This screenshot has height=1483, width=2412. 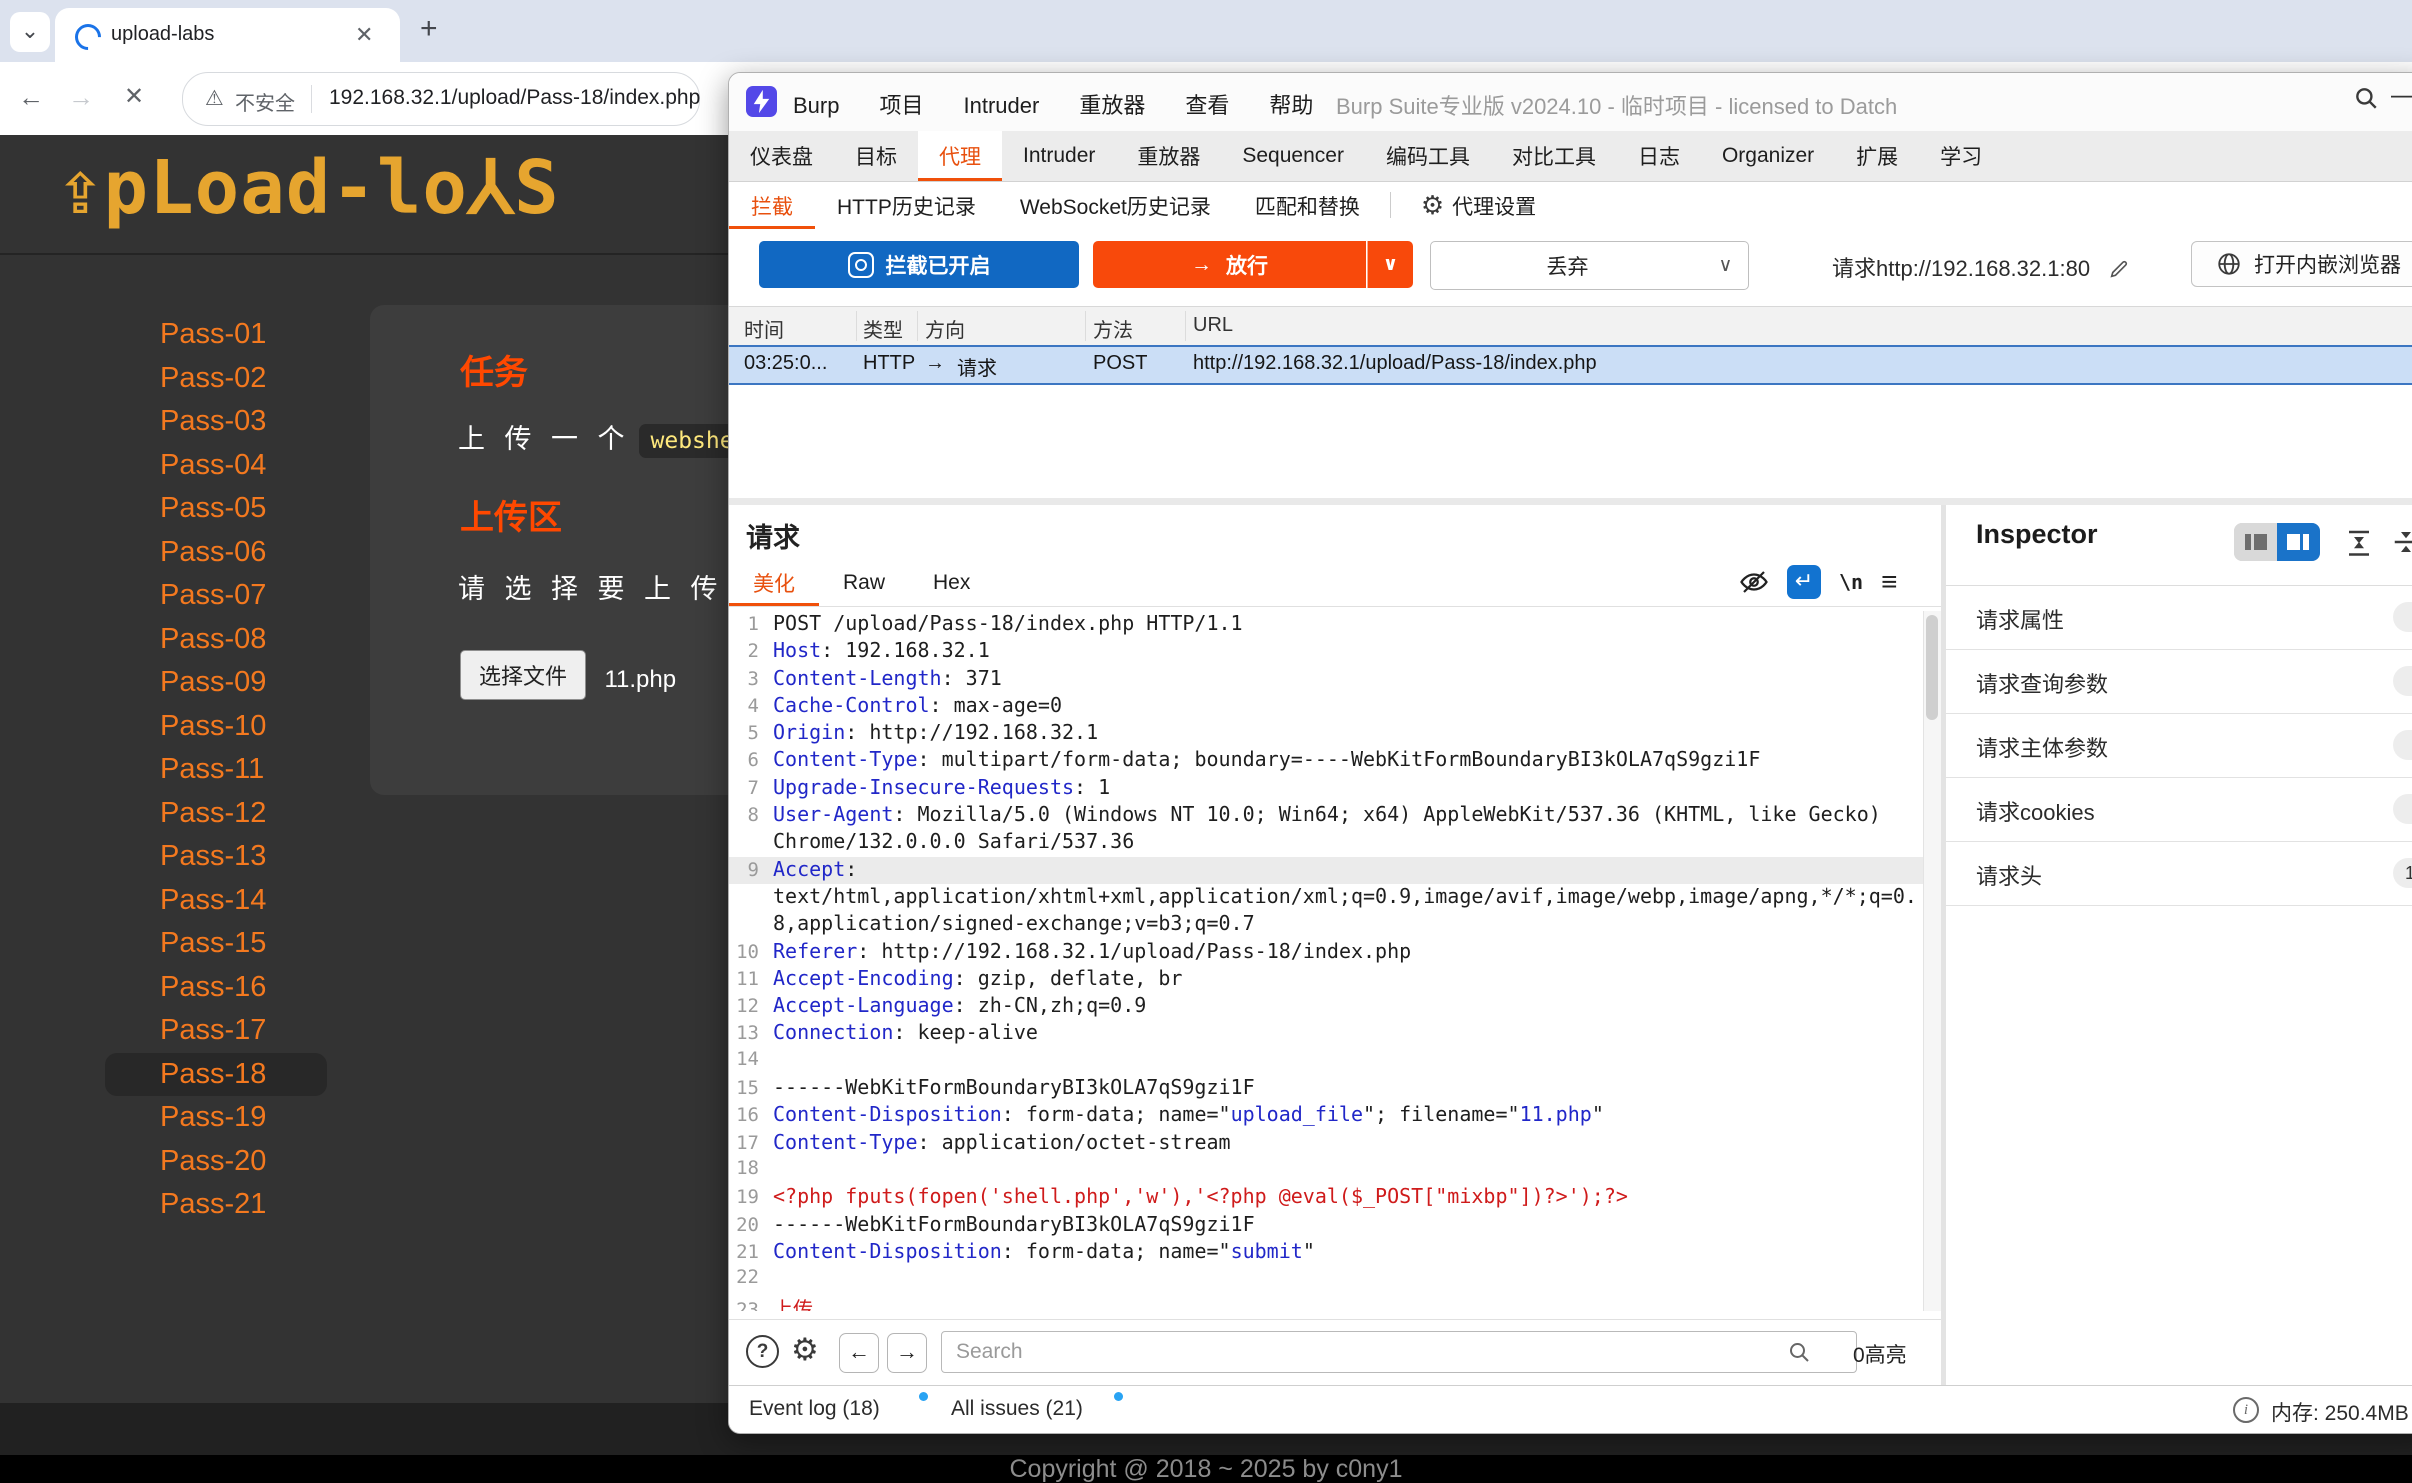 What do you see at coordinates (1478, 205) in the screenshot?
I see `proxy-settings-tab: ⚙ 代理设置` at bounding box center [1478, 205].